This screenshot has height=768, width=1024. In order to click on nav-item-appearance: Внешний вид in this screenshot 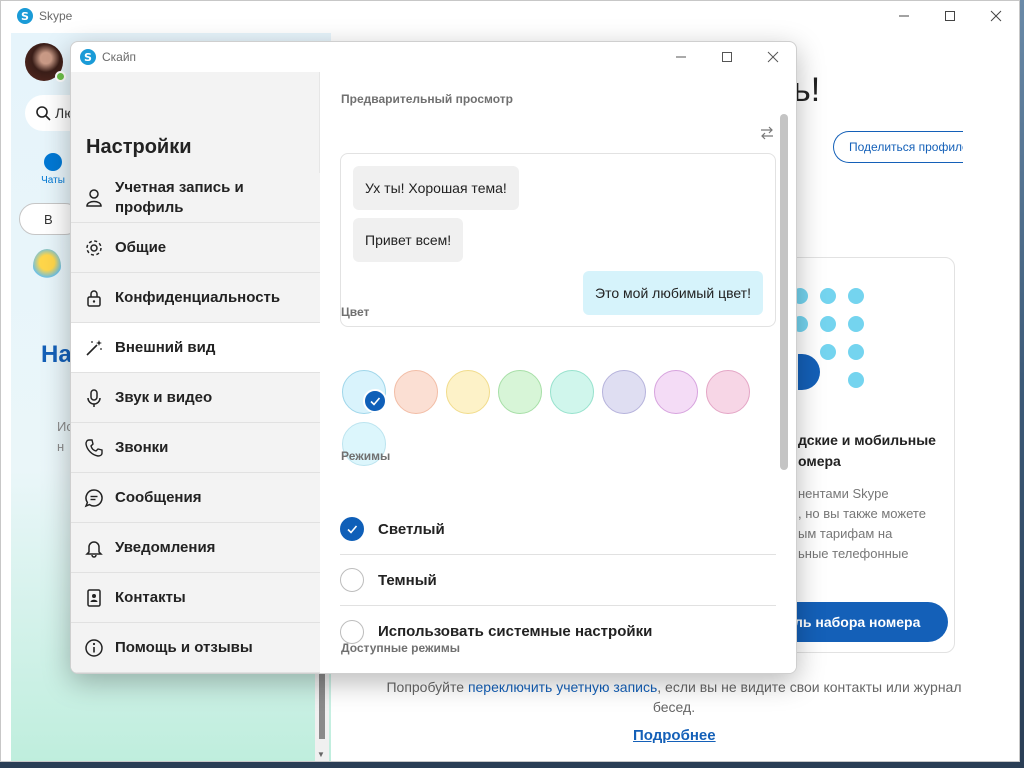, I will do `click(195, 348)`.